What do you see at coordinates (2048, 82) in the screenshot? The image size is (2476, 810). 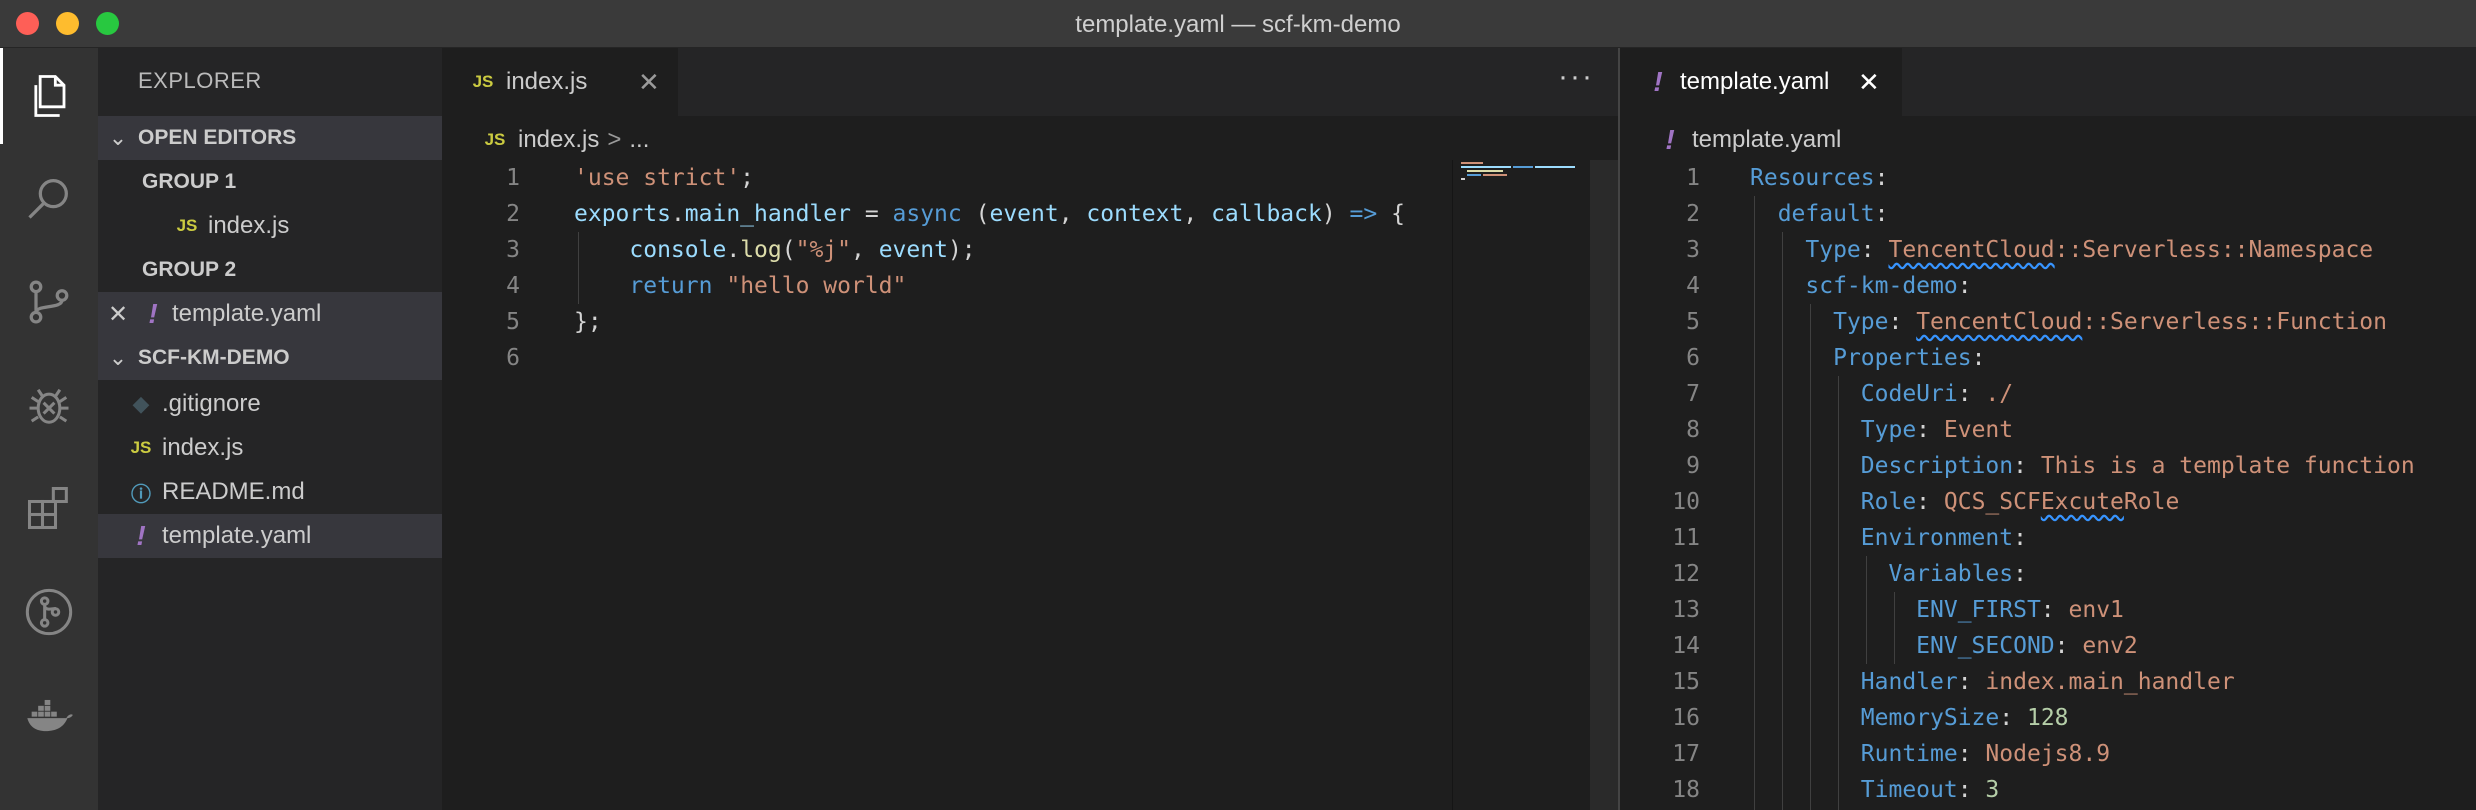 I see `editor-tabs-group-2: ! template.yaml ✕` at bounding box center [2048, 82].